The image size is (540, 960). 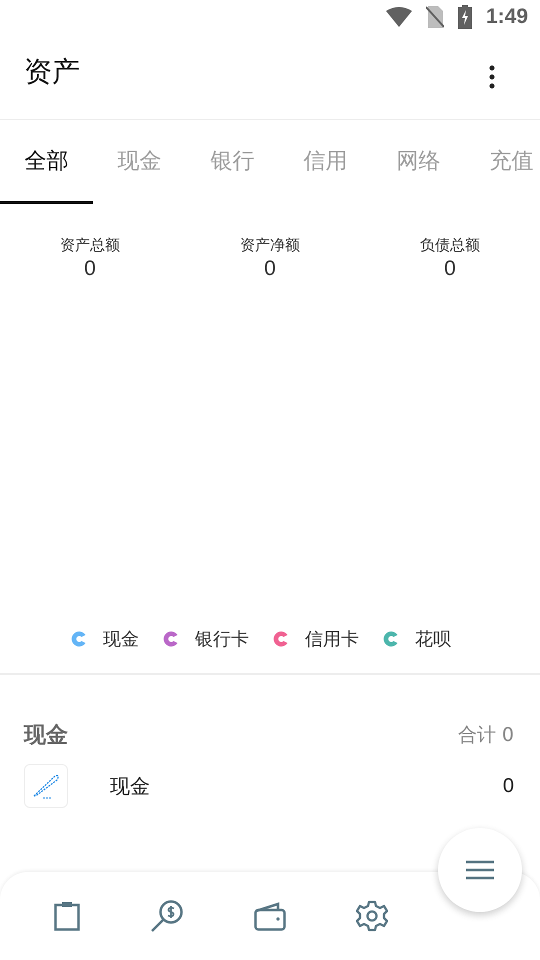 I want to click on money-search-icon, so click(x=167, y=916).